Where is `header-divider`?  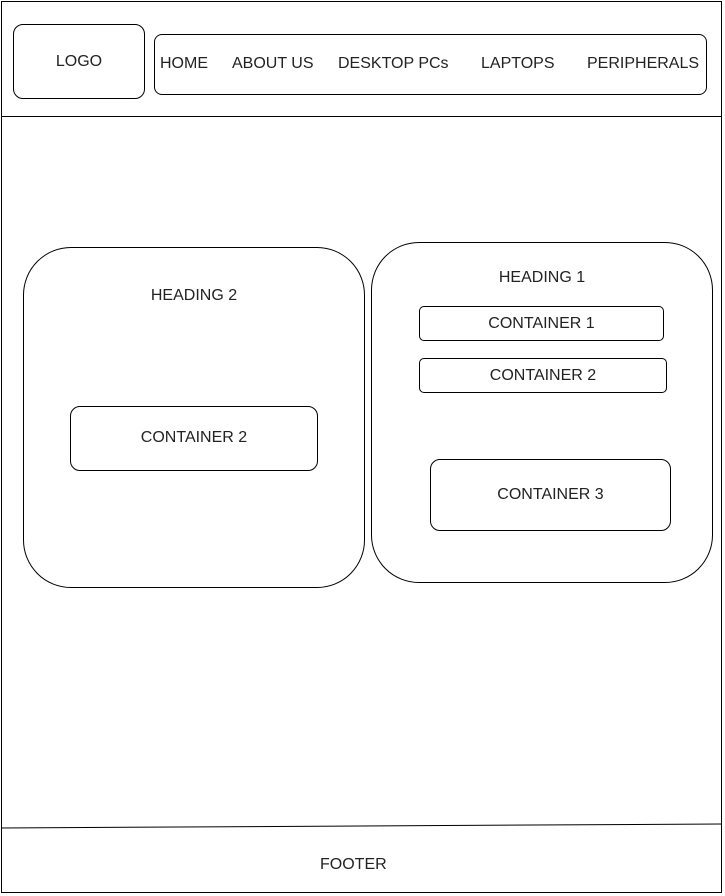 header-divider is located at coordinates (361, 116).